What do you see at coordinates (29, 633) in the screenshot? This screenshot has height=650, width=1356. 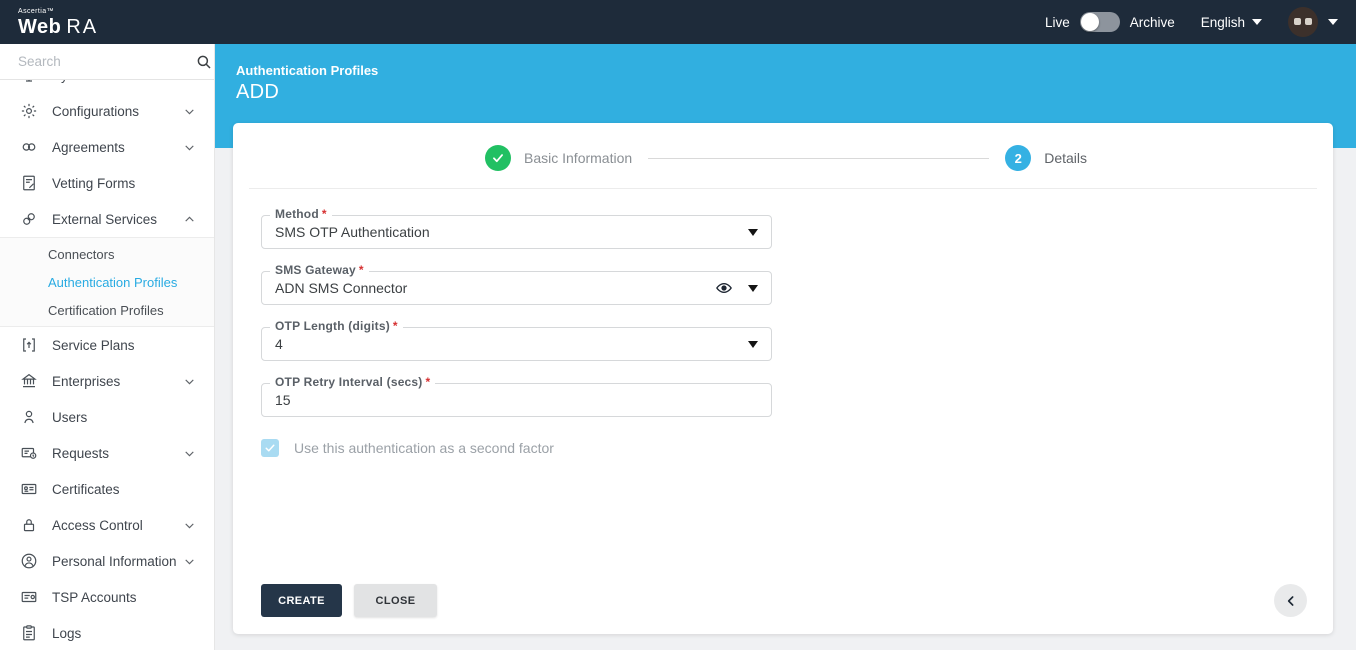 I see `clipboard-icon` at bounding box center [29, 633].